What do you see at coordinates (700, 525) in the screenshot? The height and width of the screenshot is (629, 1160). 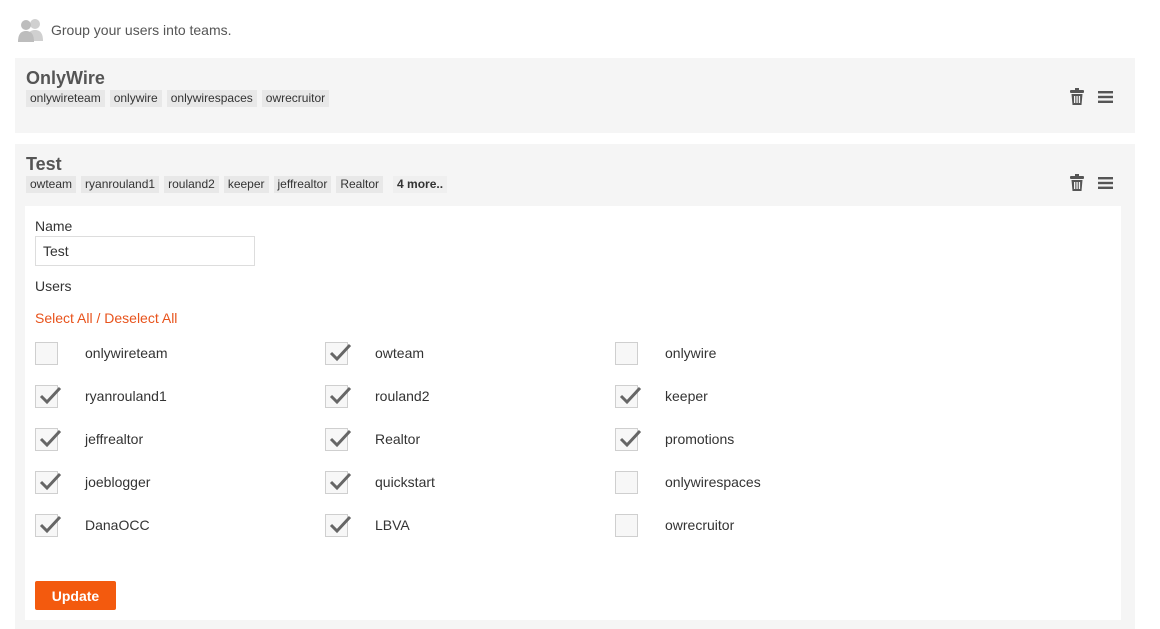 I see `user-option-label: owrecruitor` at bounding box center [700, 525].